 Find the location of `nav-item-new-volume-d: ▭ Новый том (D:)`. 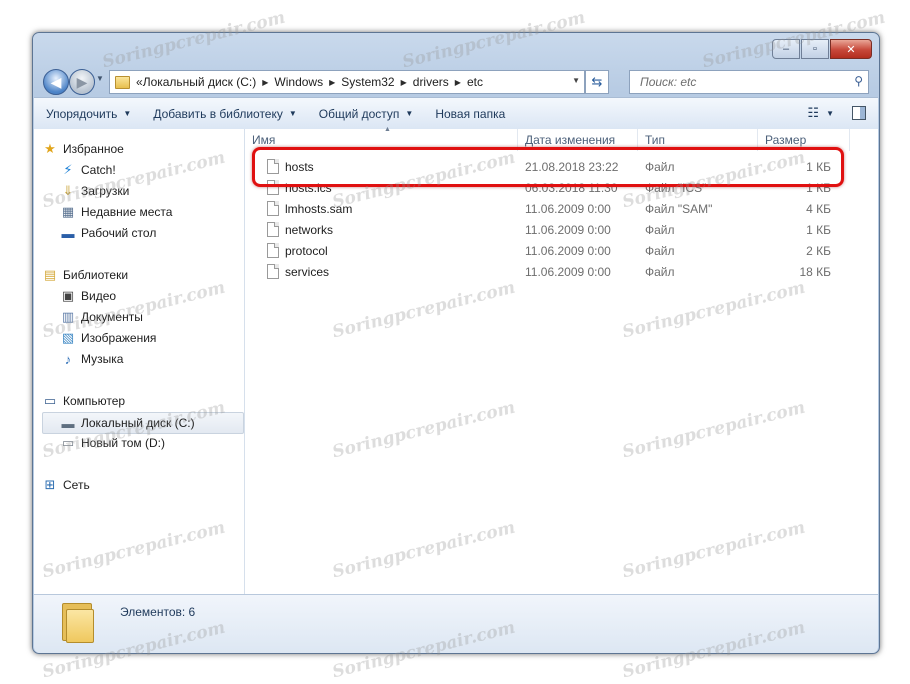

nav-item-new-volume-d: ▭ Новый том (D:) is located at coordinates (150, 443).